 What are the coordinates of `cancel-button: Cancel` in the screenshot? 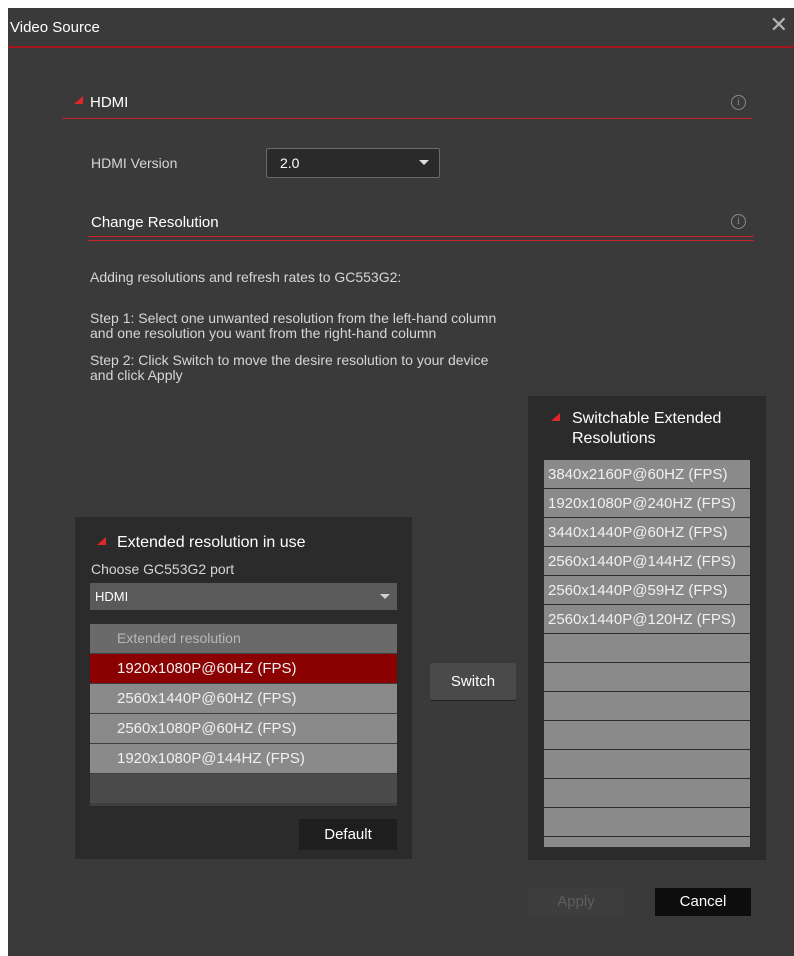 It's located at (703, 902).